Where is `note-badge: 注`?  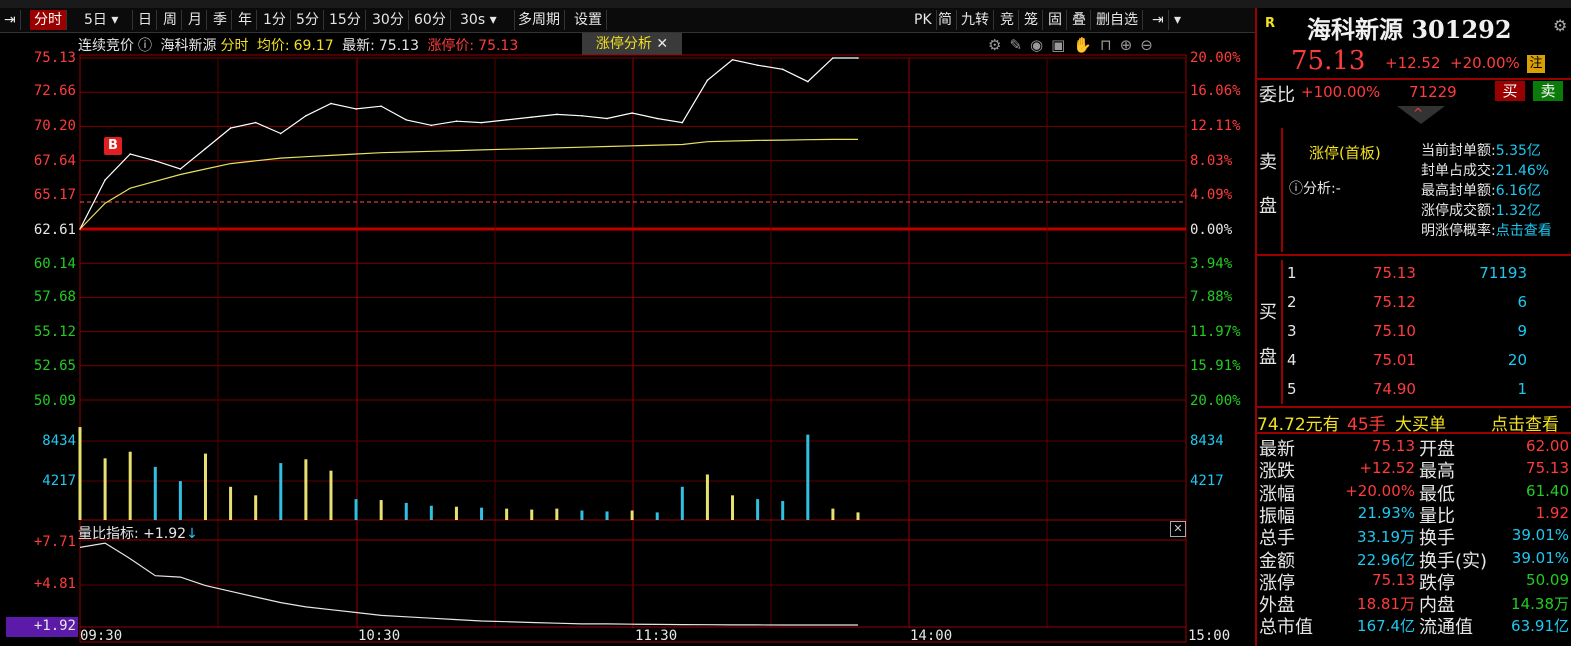 note-badge: 注 is located at coordinates (1536, 64).